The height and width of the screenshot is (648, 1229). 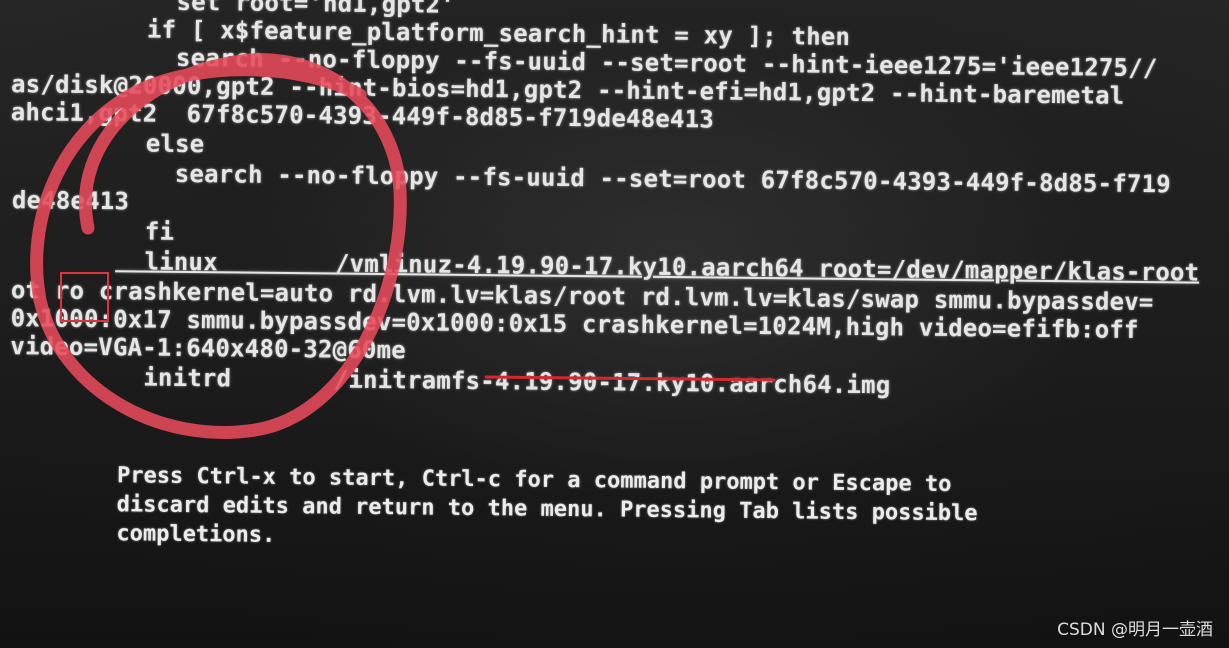 I want to click on grub-line-else: else, so click(x=160, y=144).